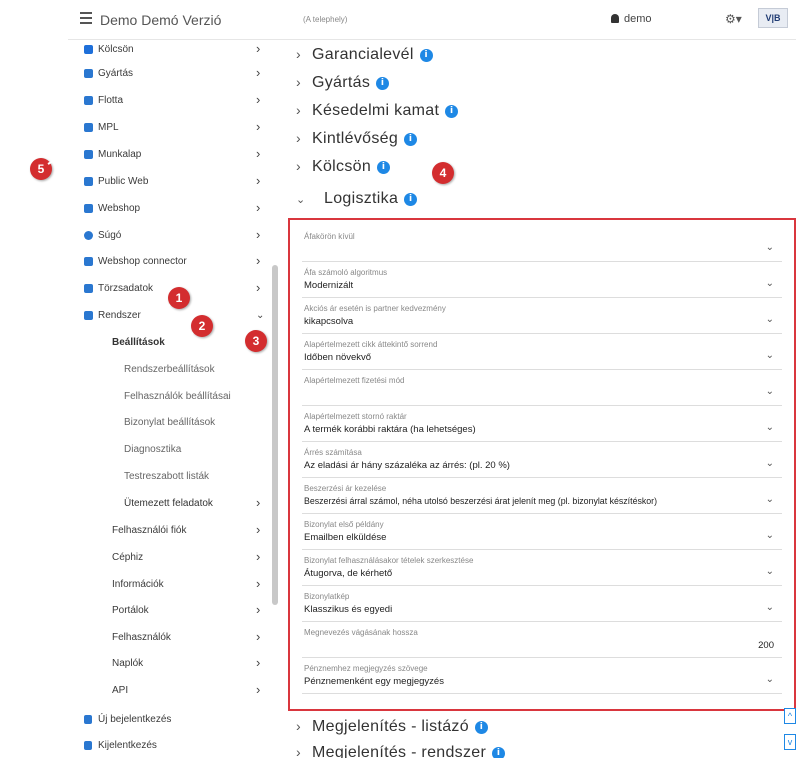  Describe the element at coordinates (168, 236) in the screenshot. I see `sidebar-item-sugo: Súgó ›` at that location.